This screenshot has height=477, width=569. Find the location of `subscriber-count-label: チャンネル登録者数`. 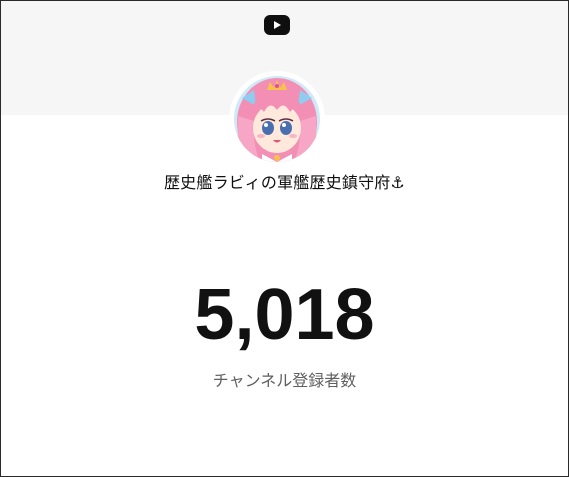

subscriber-count-label: チャンネル登録者数 is located at coordinates (284, 380).